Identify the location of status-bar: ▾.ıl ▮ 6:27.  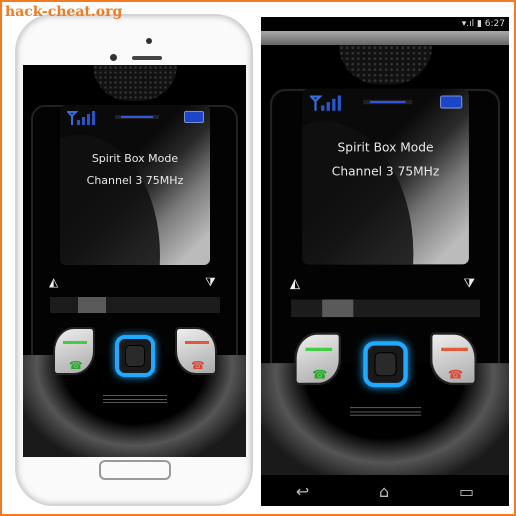
(385, 24).